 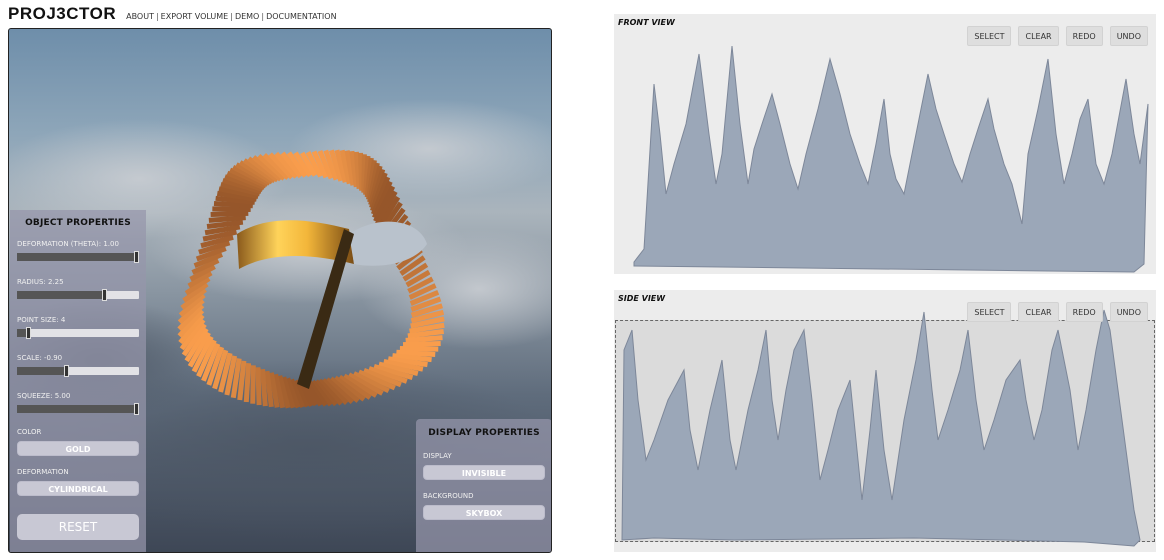 I want to click on front-undo-button: UNDO, so click(x=1128, y=36).